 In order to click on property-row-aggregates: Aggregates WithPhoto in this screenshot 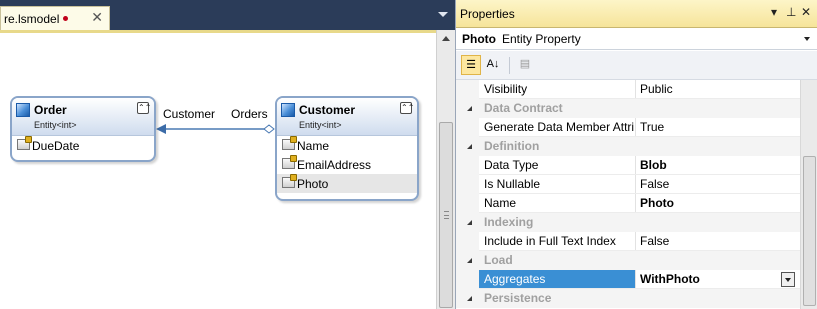, I will do `click(628, 279)`.